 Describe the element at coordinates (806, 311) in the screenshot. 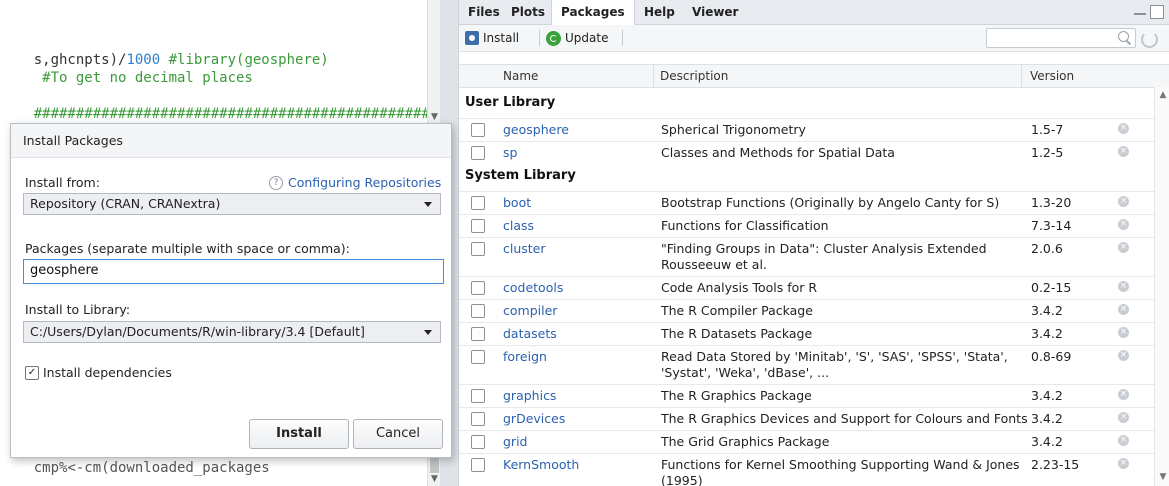

I see `table-row: compiler The R Compiler Package 3.4.2 ×` at that location.